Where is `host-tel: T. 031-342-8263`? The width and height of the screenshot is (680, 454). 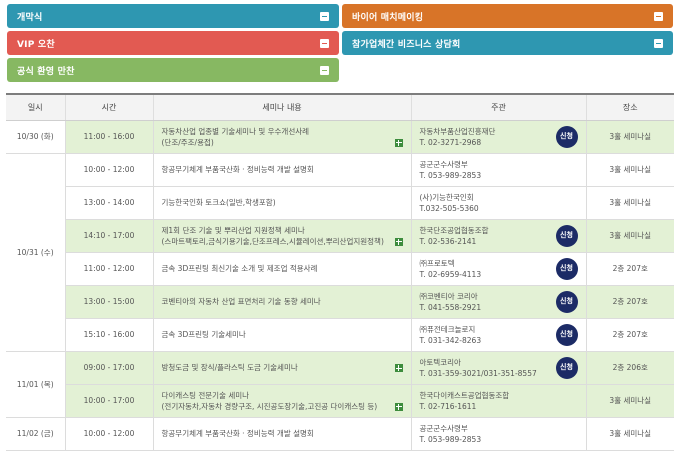 host-tel: T. 031-342-8263 is located at coordinates (450, 340).